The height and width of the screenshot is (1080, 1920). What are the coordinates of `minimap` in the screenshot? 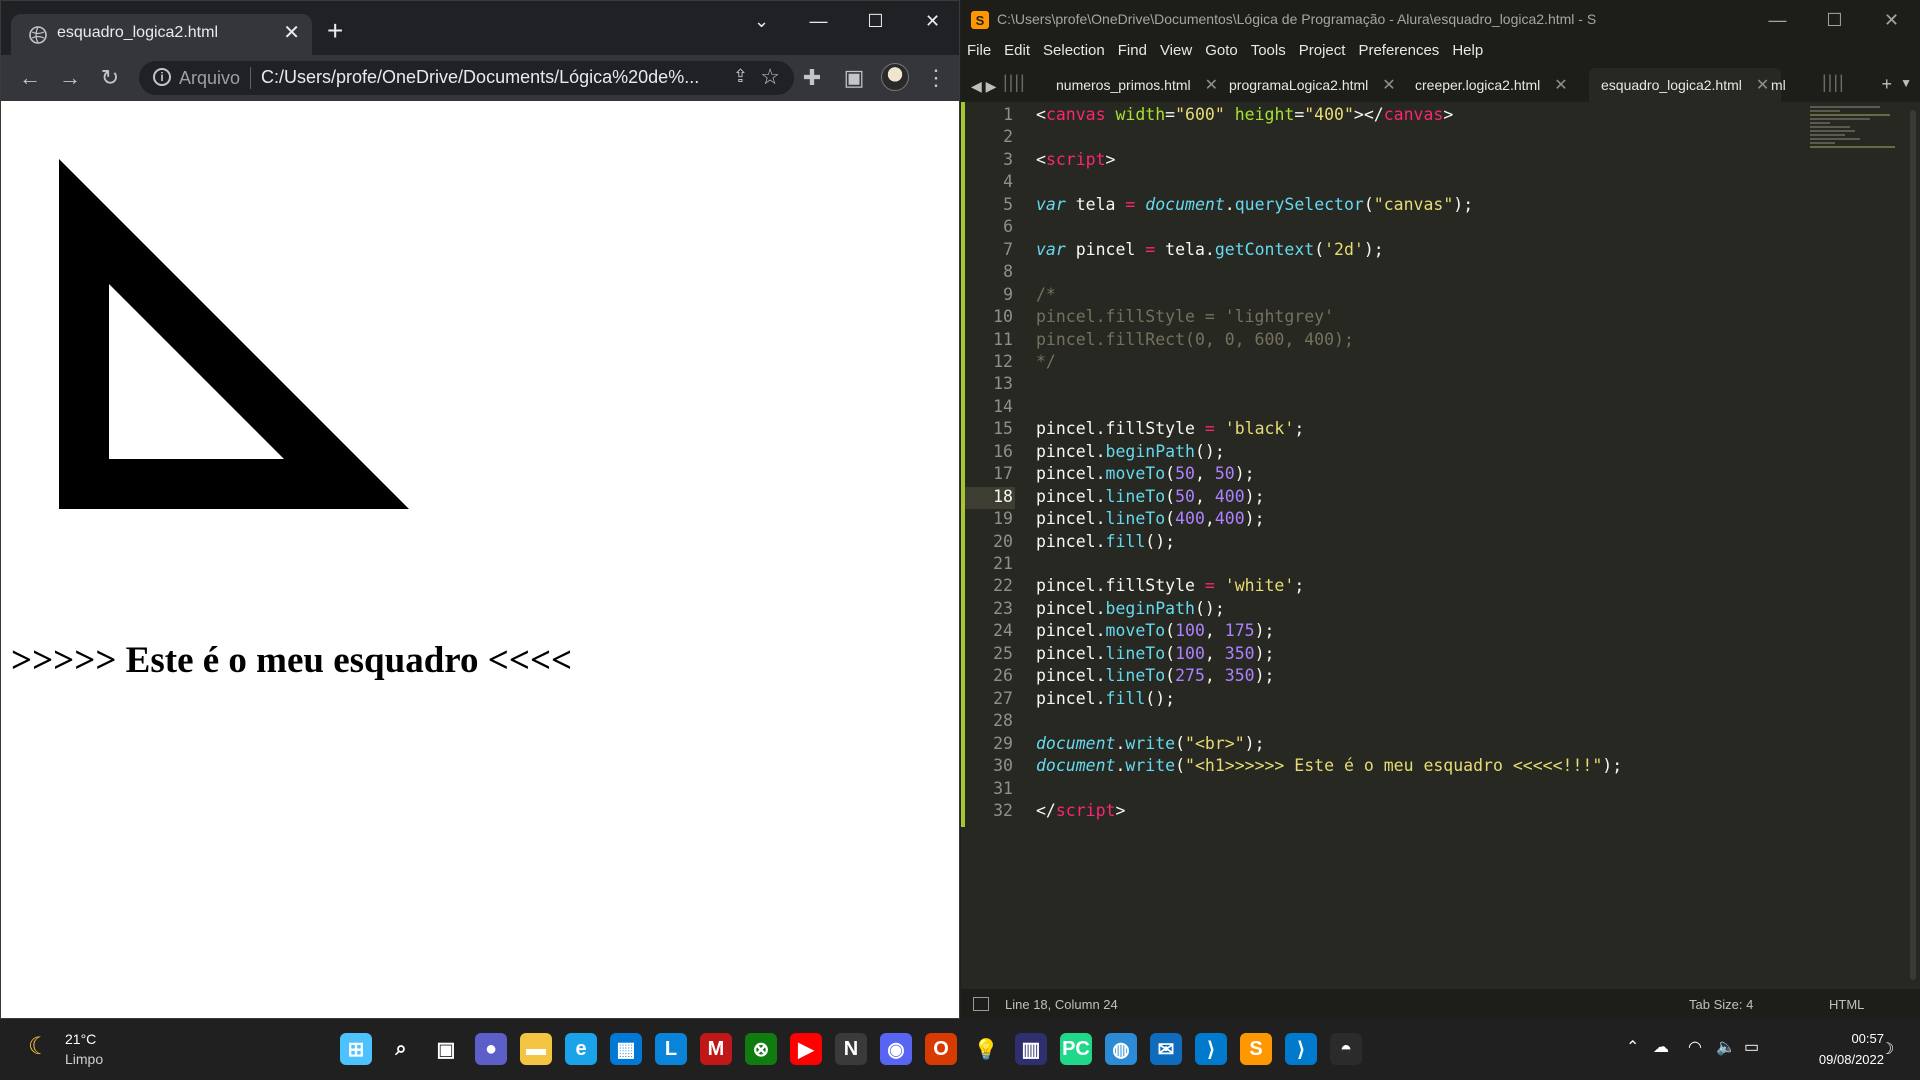 It's located at (1855, 146).